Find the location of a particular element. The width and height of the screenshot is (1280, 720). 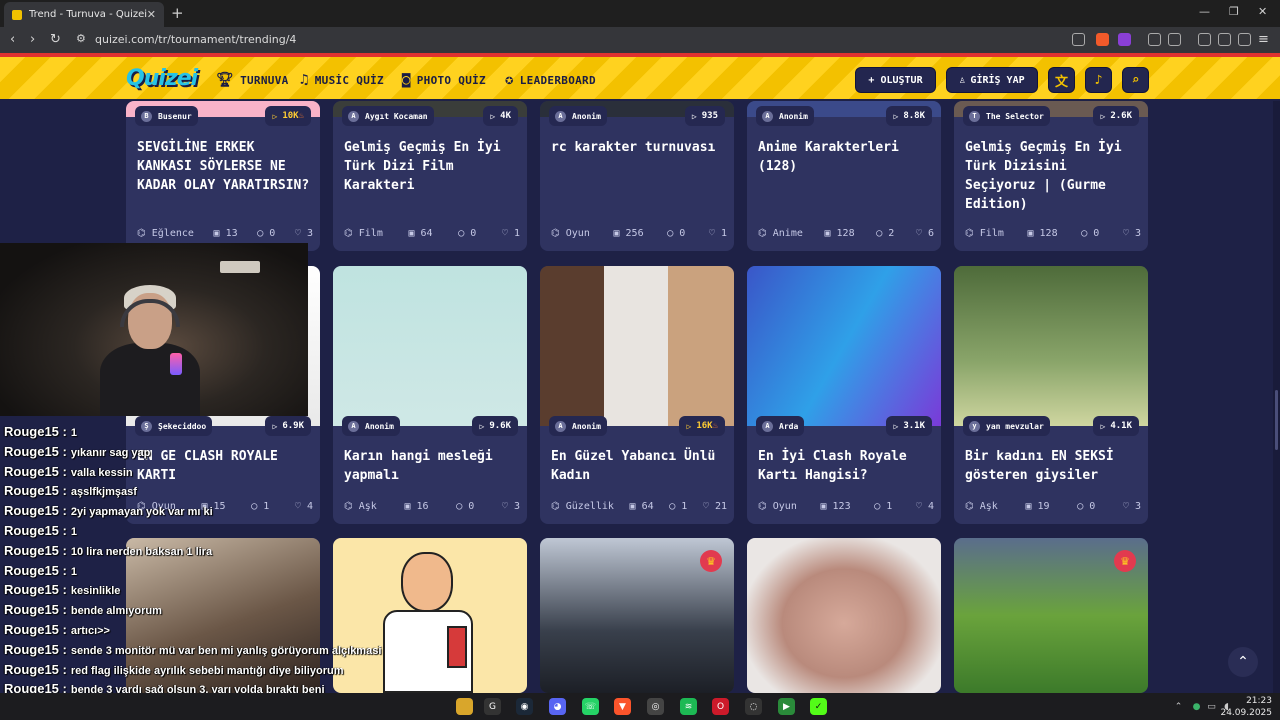

wallet-icon is located at coordinates (1224, 39).